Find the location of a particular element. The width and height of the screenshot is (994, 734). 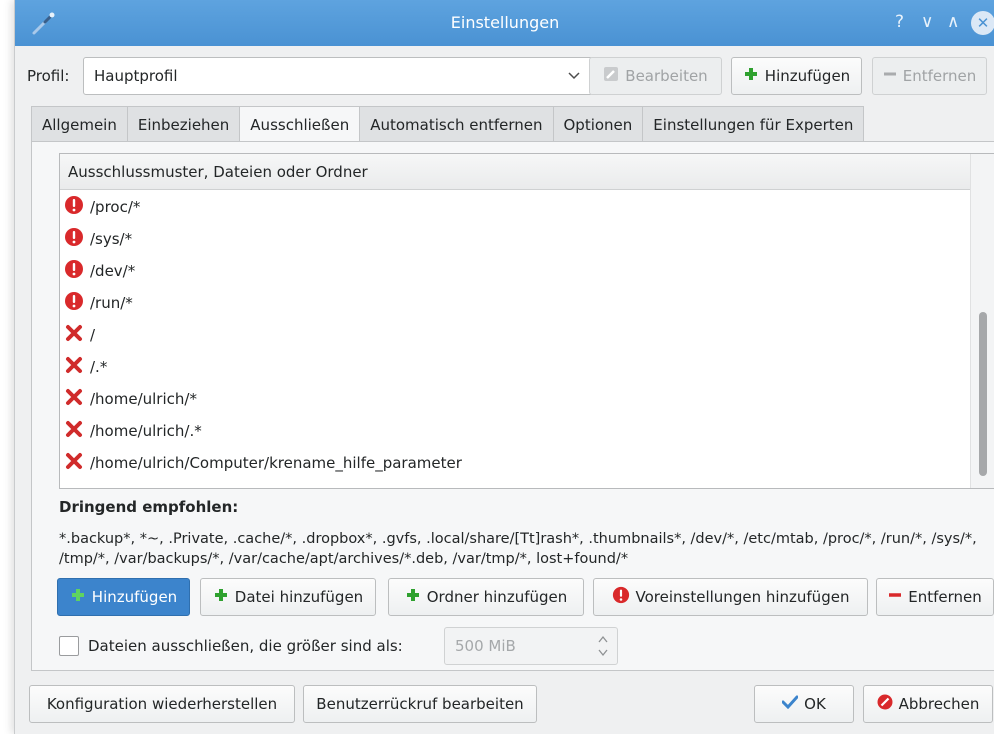

add-file-label: Datei hinzufügen is located at coordinates (299, 597).